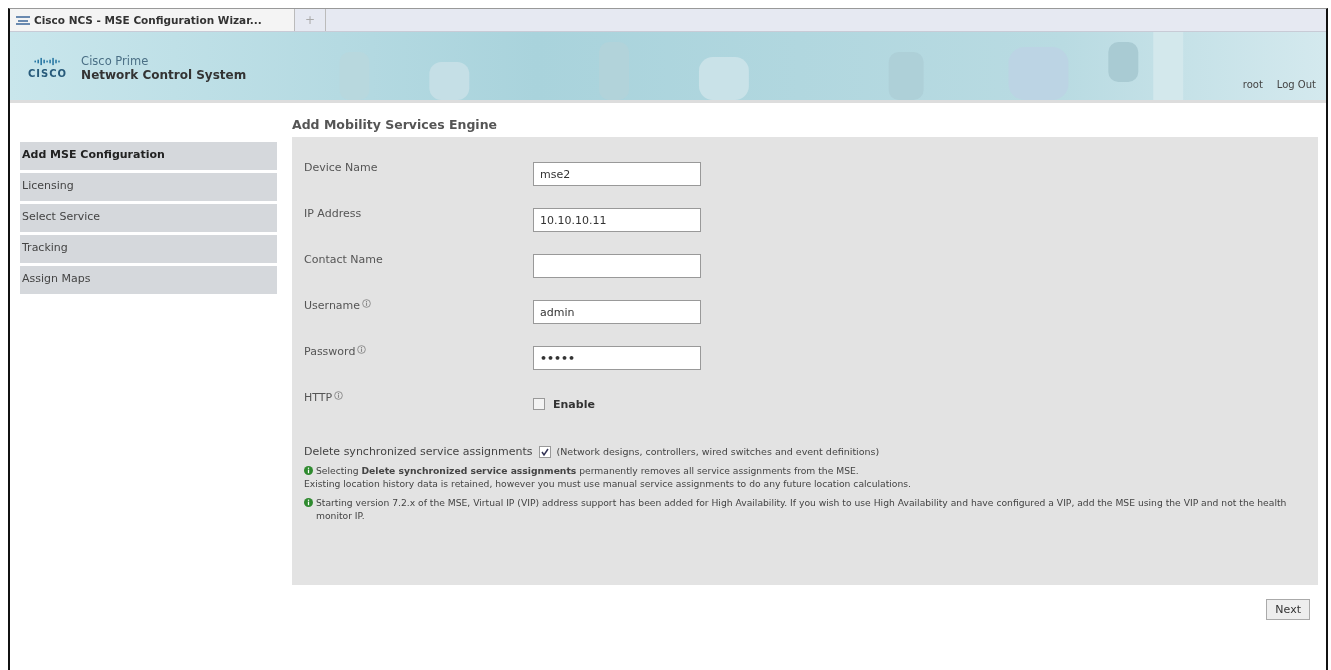 The image size is (1331, 670). What do you see at coordinates (47, 61) in the screenshot?
I see `cisco-bars-icon` at bounding box center [47, 61].